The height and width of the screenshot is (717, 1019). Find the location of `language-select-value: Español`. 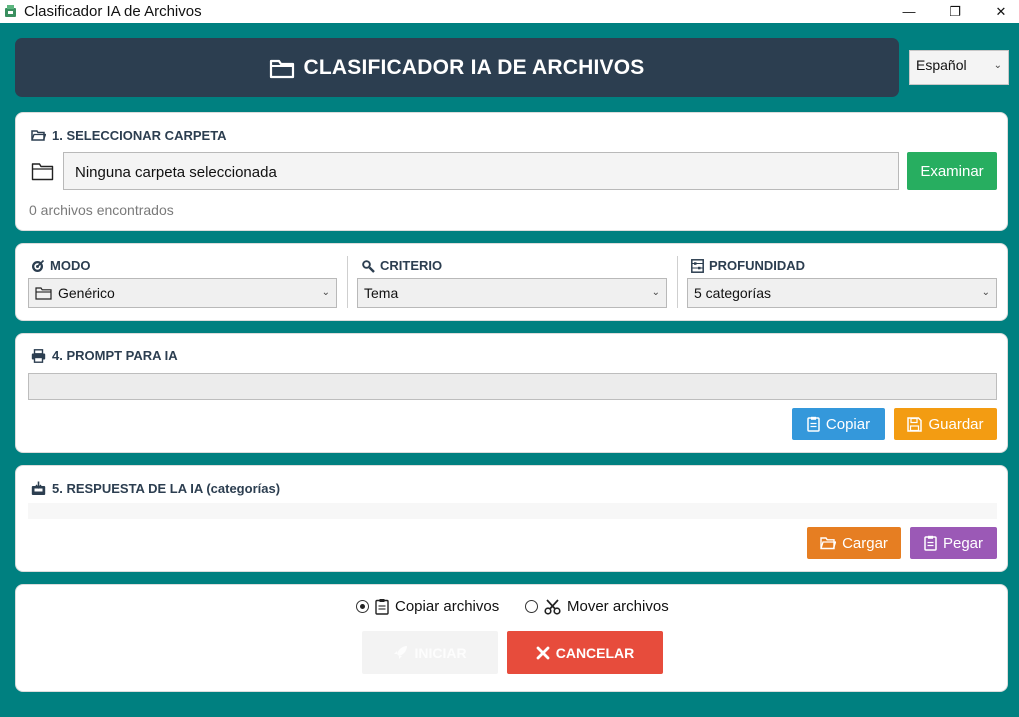

language-select-value: Español is located at coordinates (941, 65).